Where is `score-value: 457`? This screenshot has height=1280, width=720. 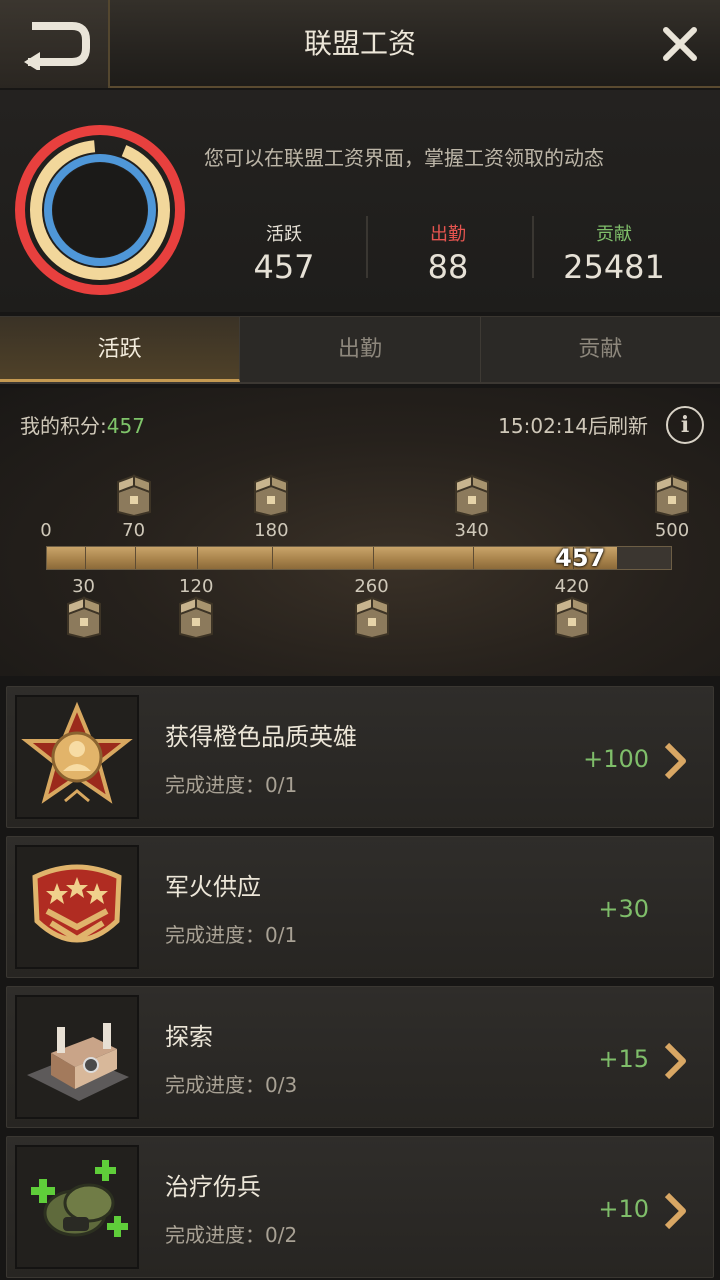
score-value: 457 is located at coordinates (125, 426).